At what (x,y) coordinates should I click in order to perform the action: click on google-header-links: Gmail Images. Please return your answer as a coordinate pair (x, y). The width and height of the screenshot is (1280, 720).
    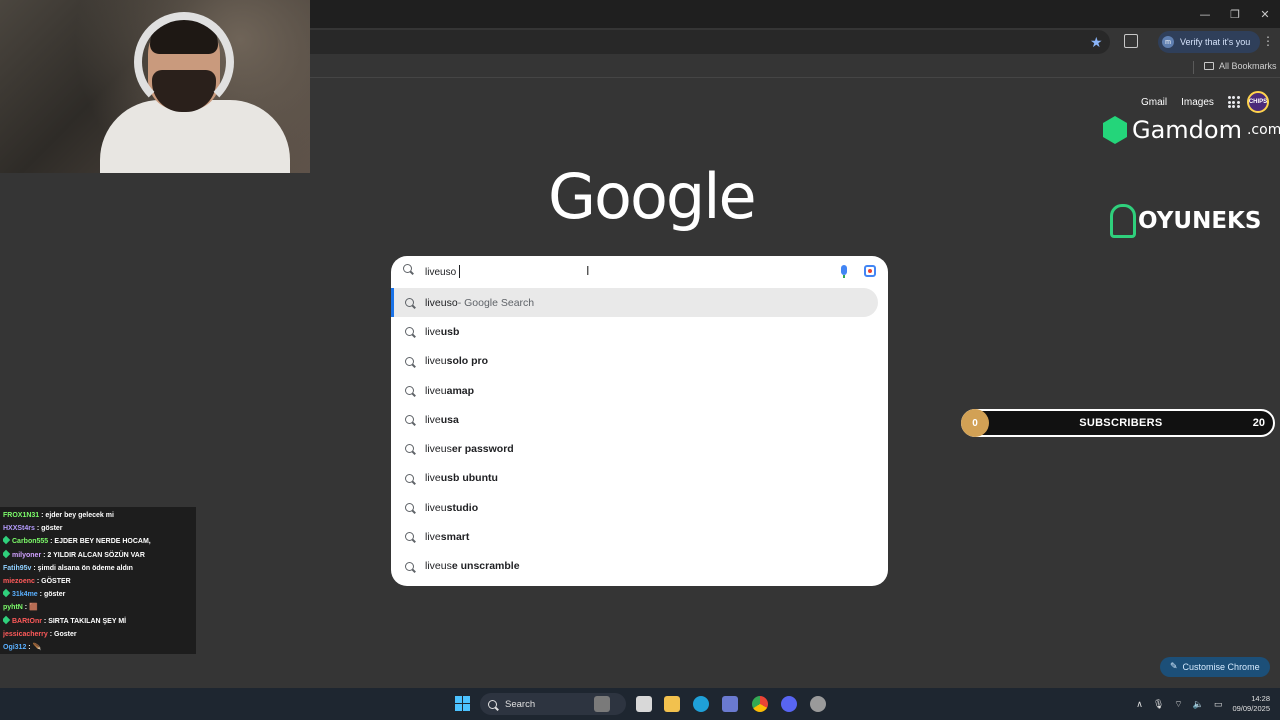
    Looking at the image, I should click on (1190, 102).